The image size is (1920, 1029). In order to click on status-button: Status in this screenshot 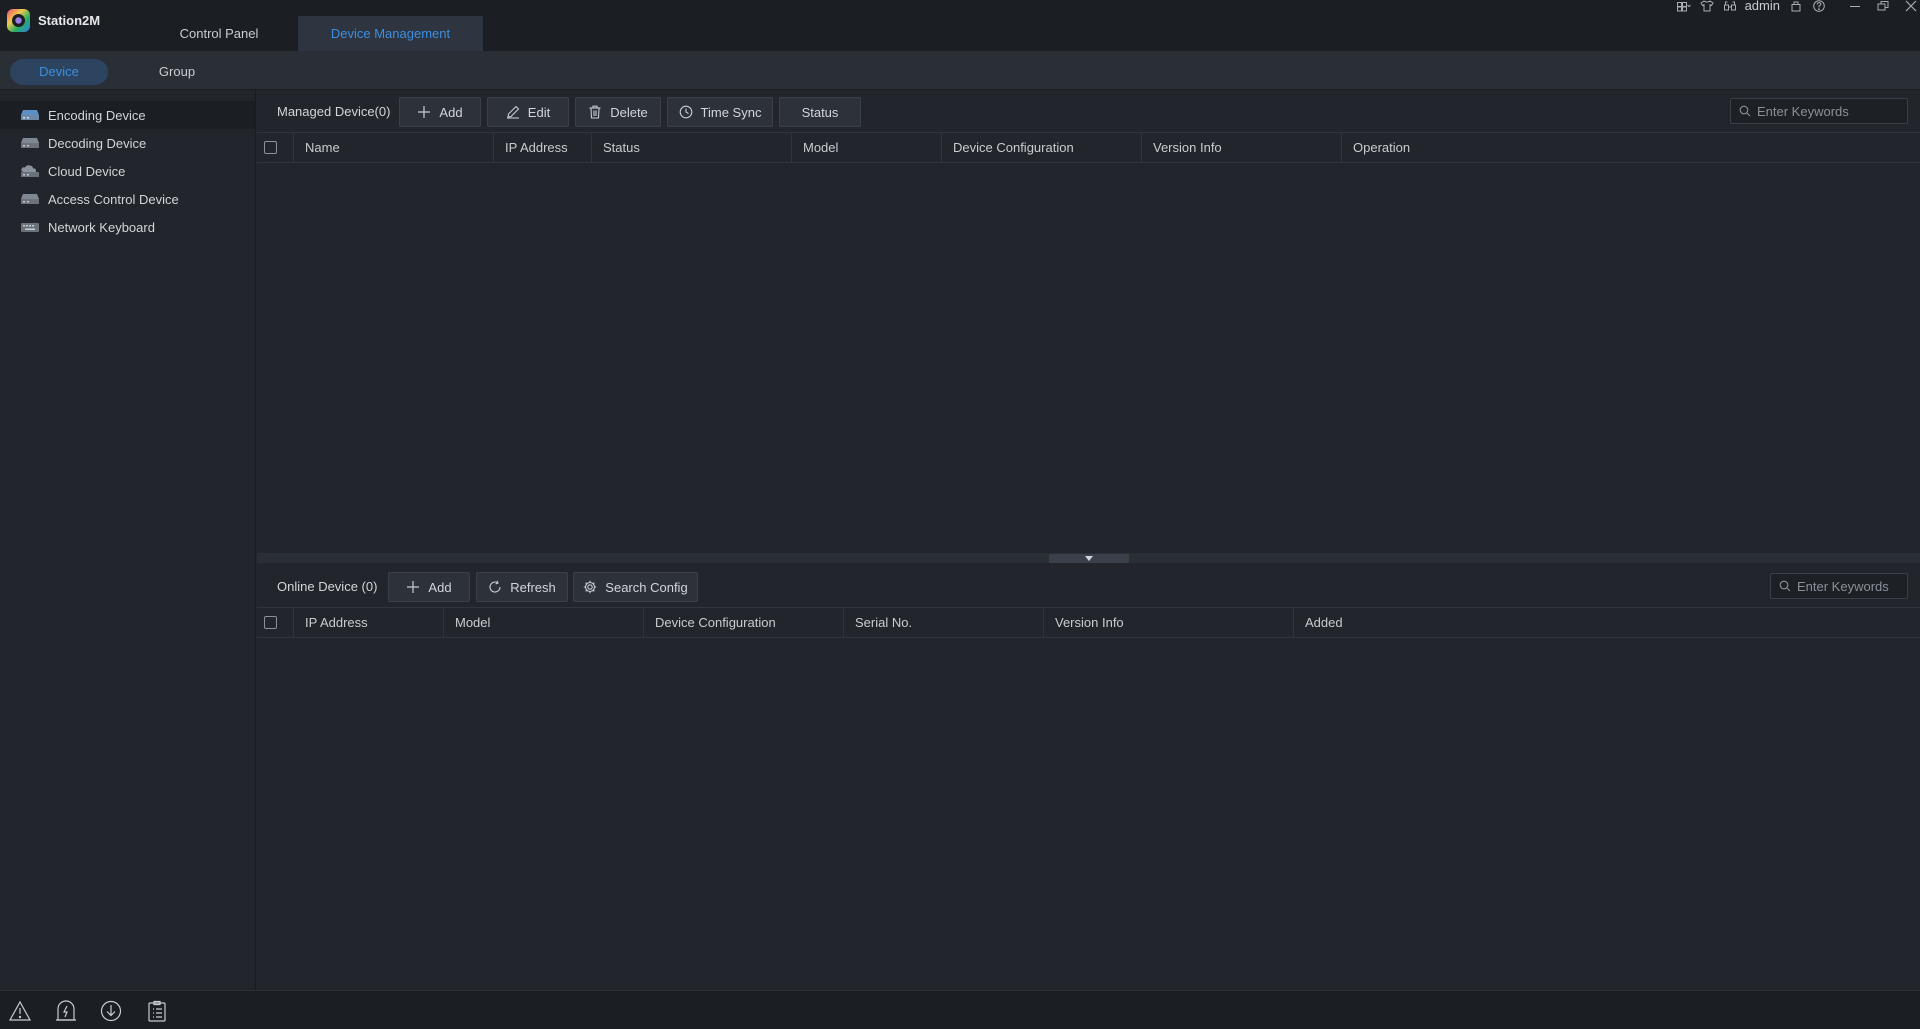, I will do `click(820, 112)`.